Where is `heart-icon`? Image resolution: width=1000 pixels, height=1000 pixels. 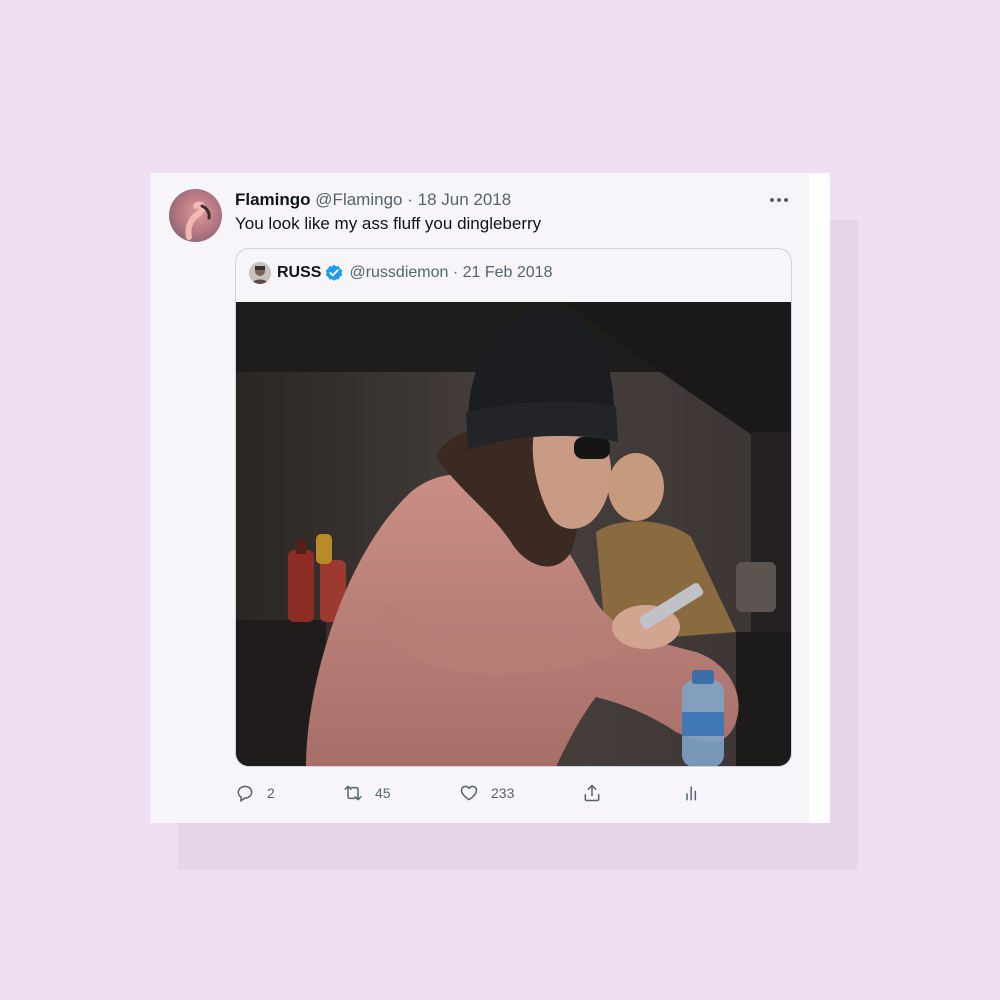
heart-icon is located at coordinates (469, 793).